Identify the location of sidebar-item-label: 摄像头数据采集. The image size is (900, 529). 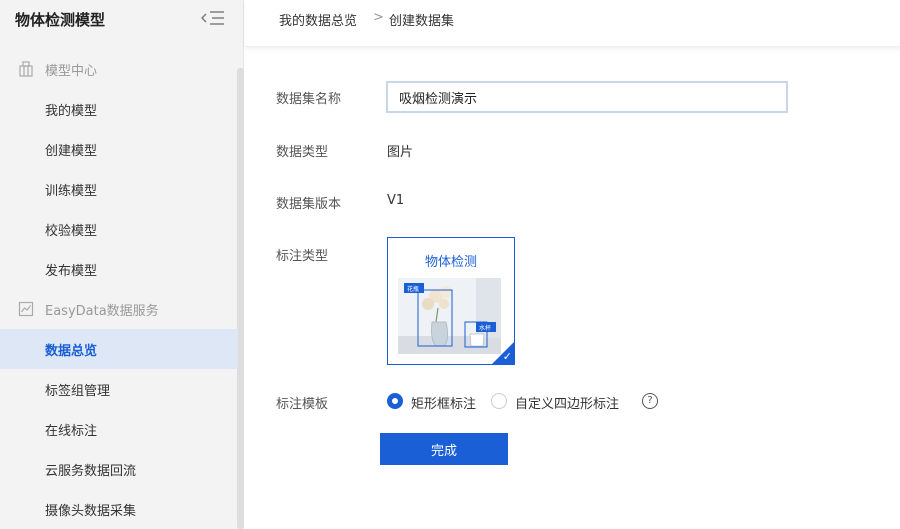
(91, 511).